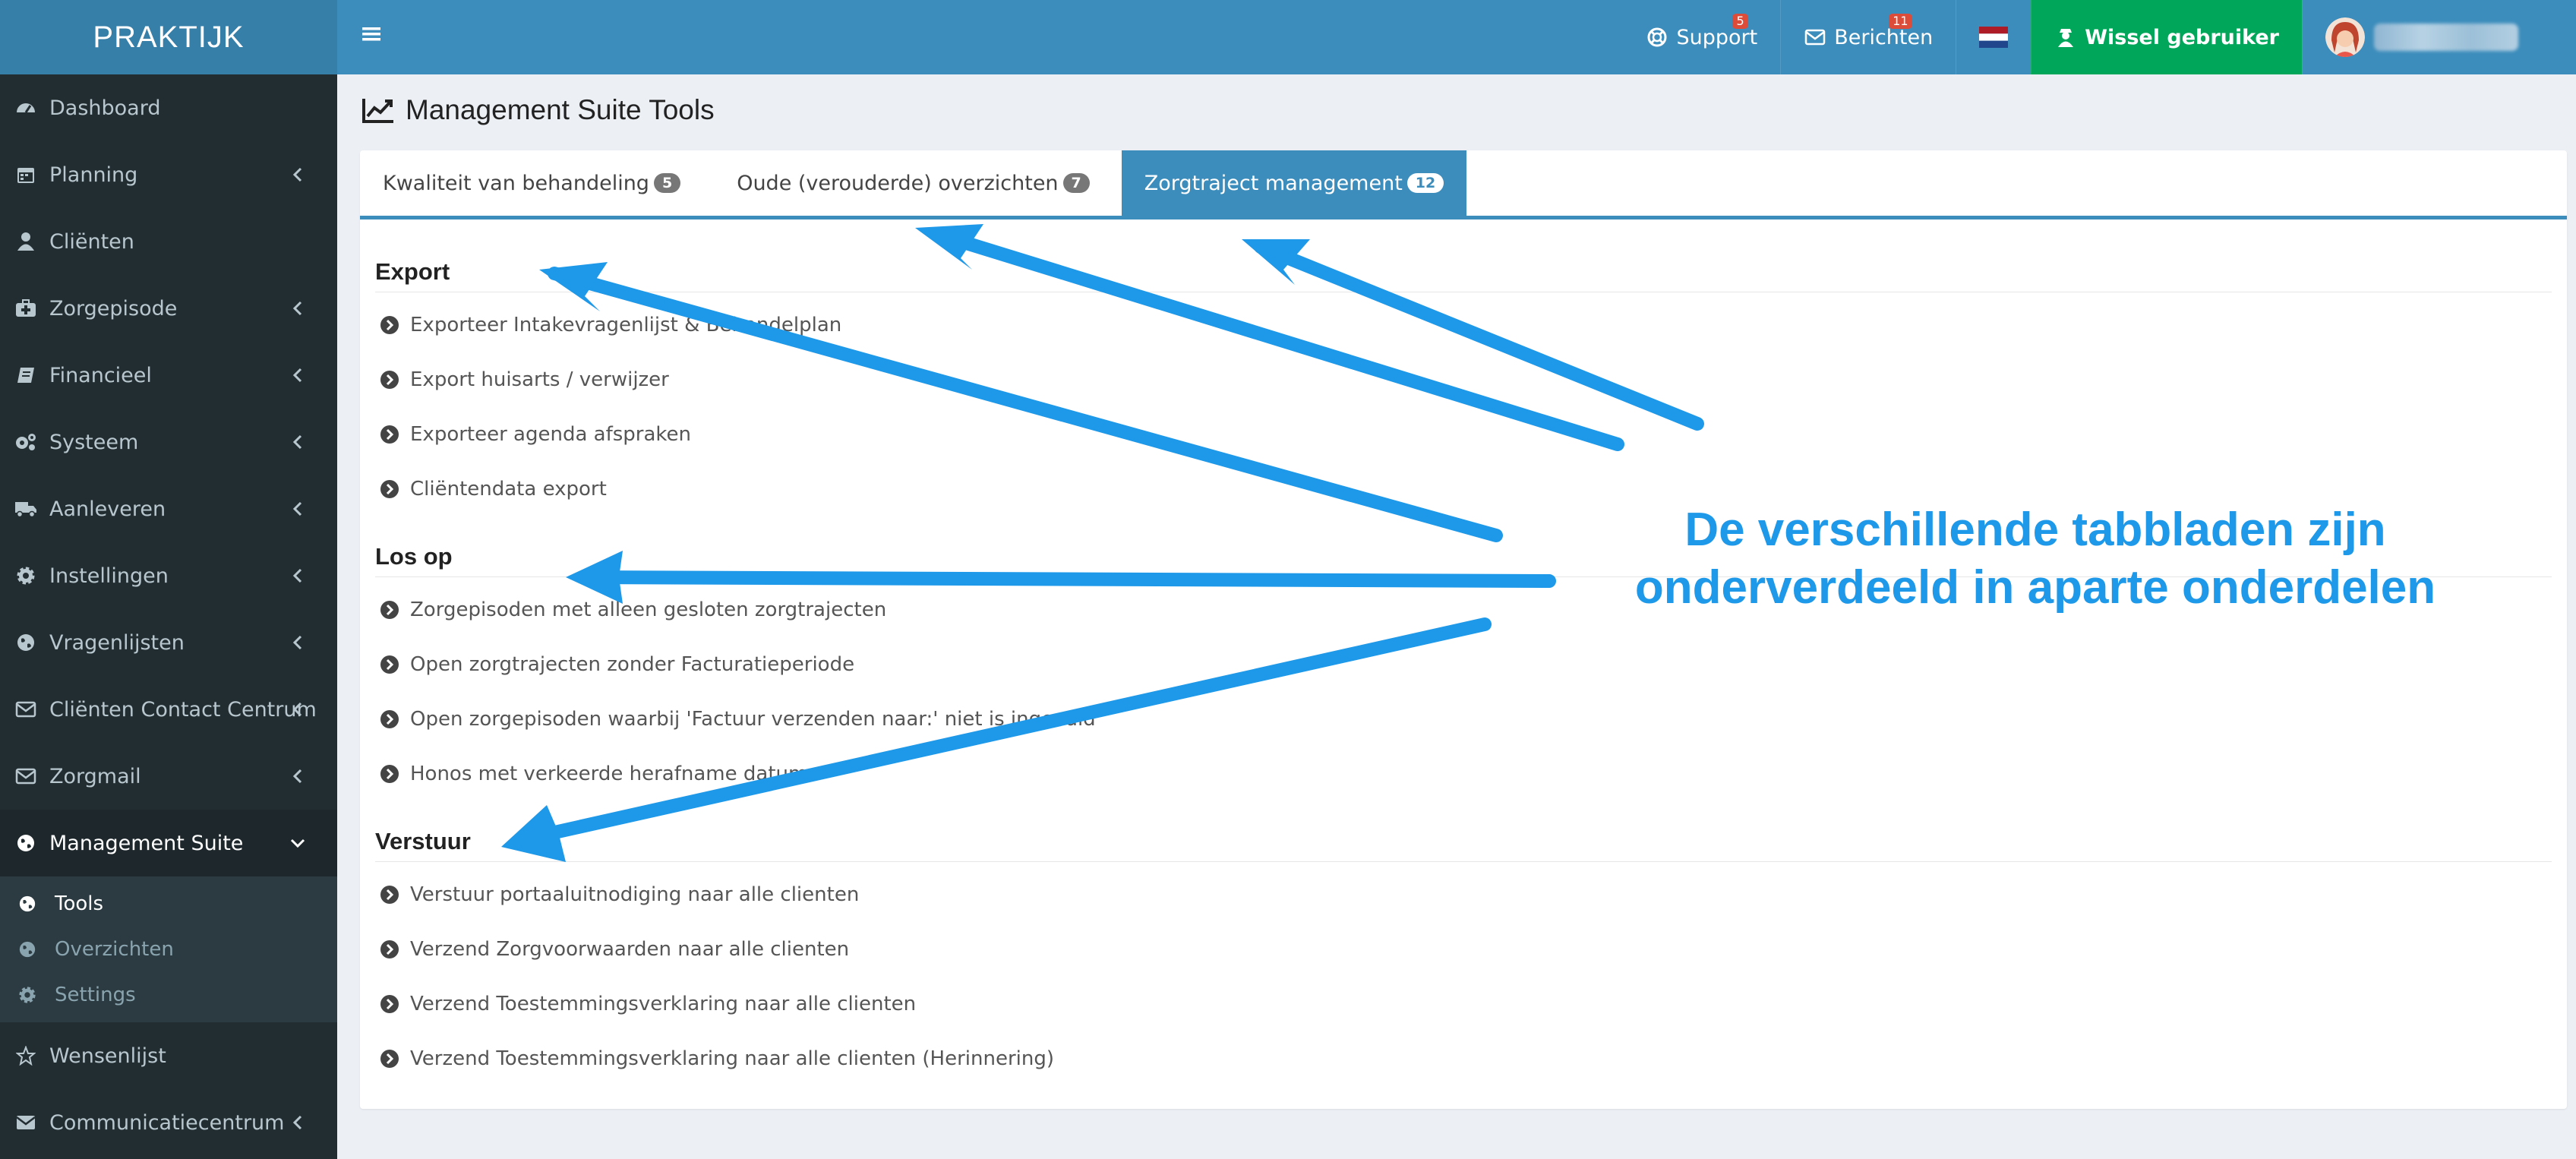 Image resolution: width=2576 pixels, height=1159 pixels. Describe the element at coordinates (913, 183) in the screenshot. I see `tab-oude-overzichten: Oude (verouderde) overzichten 7` at that location.